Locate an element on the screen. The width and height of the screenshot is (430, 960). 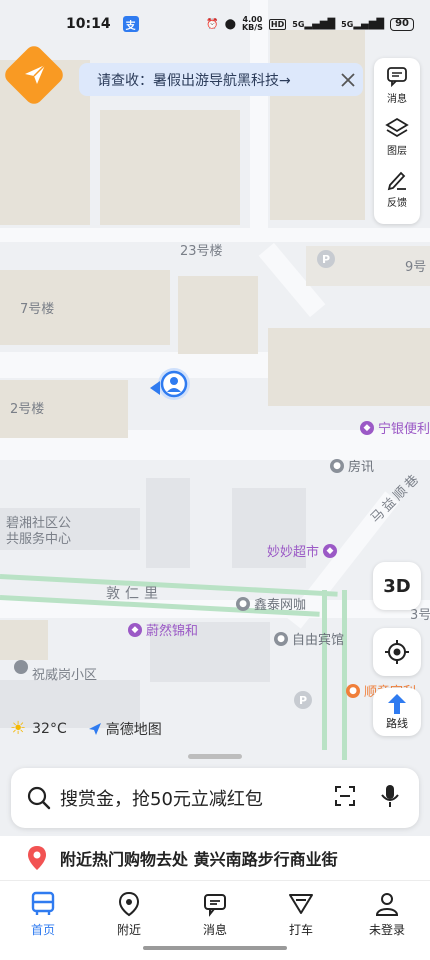
poi-name: 房讯 is located at coordinates (361, 467).